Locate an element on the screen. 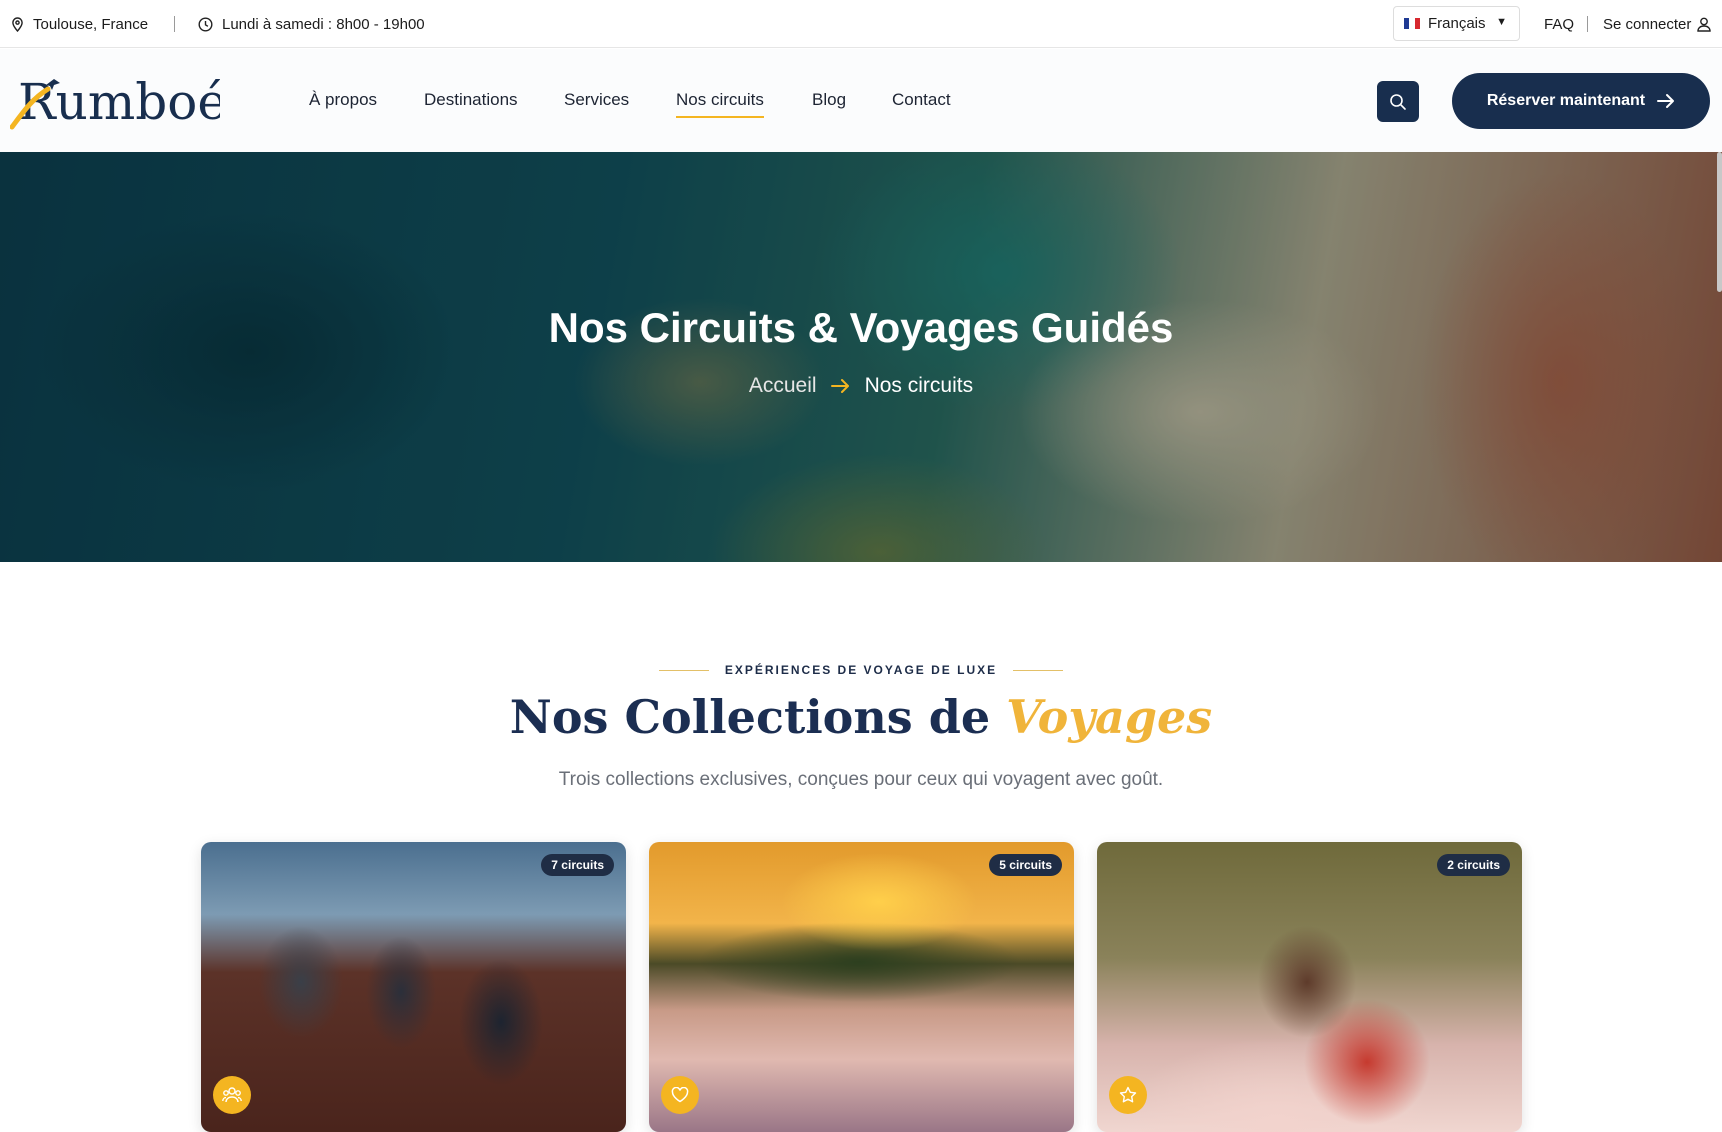 The image size is (1722, 1132). eyebrow-text: EXPÉRIENCES DE VOYAGE DE LUXE is located at coordinates (861, 670).